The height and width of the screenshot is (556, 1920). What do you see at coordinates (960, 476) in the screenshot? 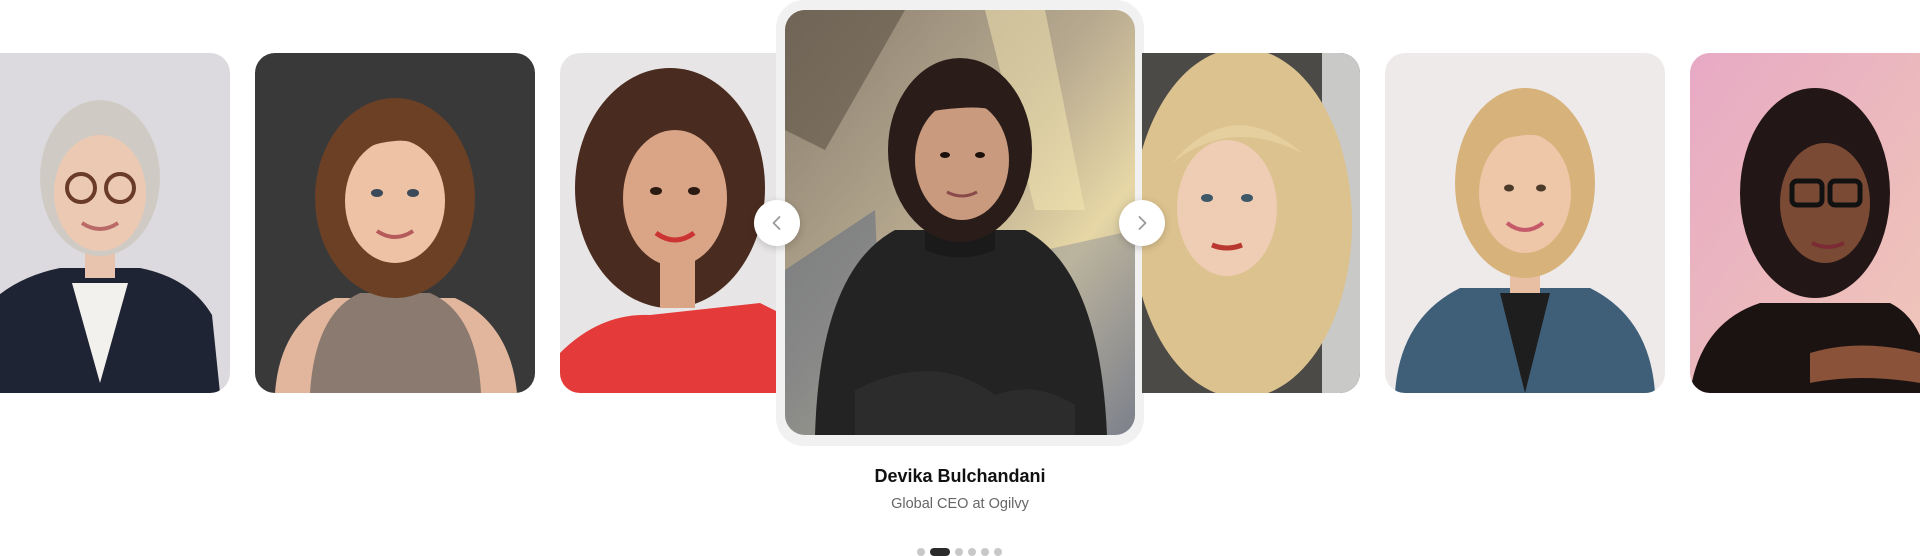
I see `featured-speaker-name: Devika Bulchandani` at bounding box center [960, 476].